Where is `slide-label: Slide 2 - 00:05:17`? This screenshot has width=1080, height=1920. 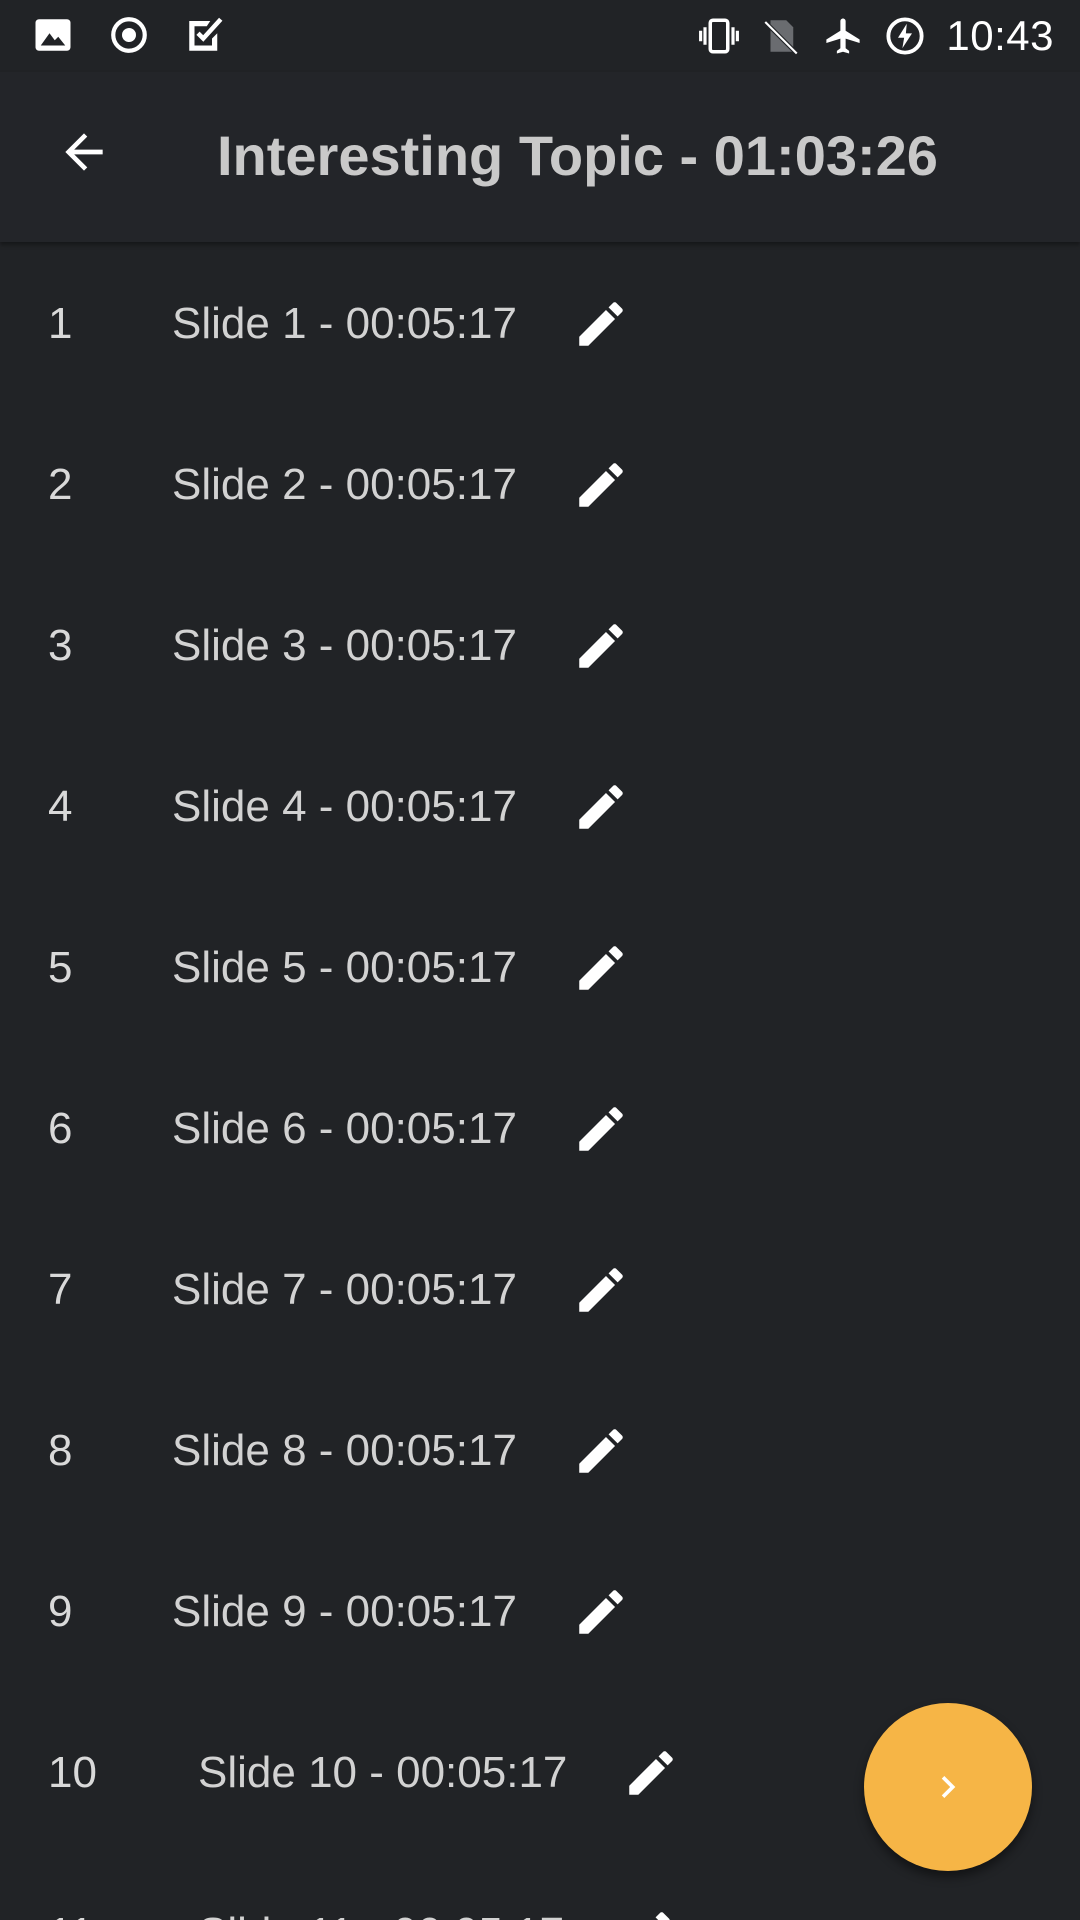 slide-label: Slide 2 - 00:05:17 is located at coordinates (344, 484).